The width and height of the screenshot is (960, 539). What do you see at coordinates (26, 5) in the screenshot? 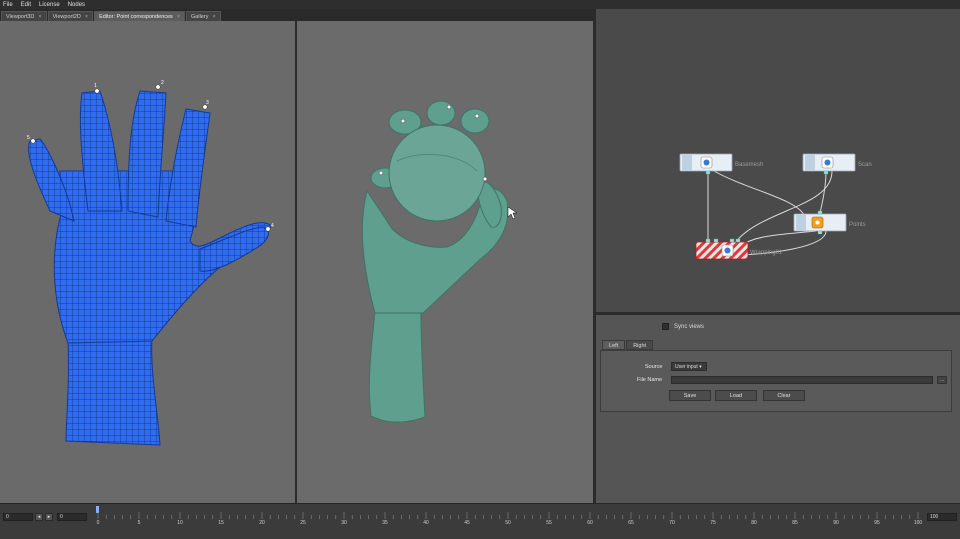
I see `menu-edit: Edit` at bounding box center [26, 5].